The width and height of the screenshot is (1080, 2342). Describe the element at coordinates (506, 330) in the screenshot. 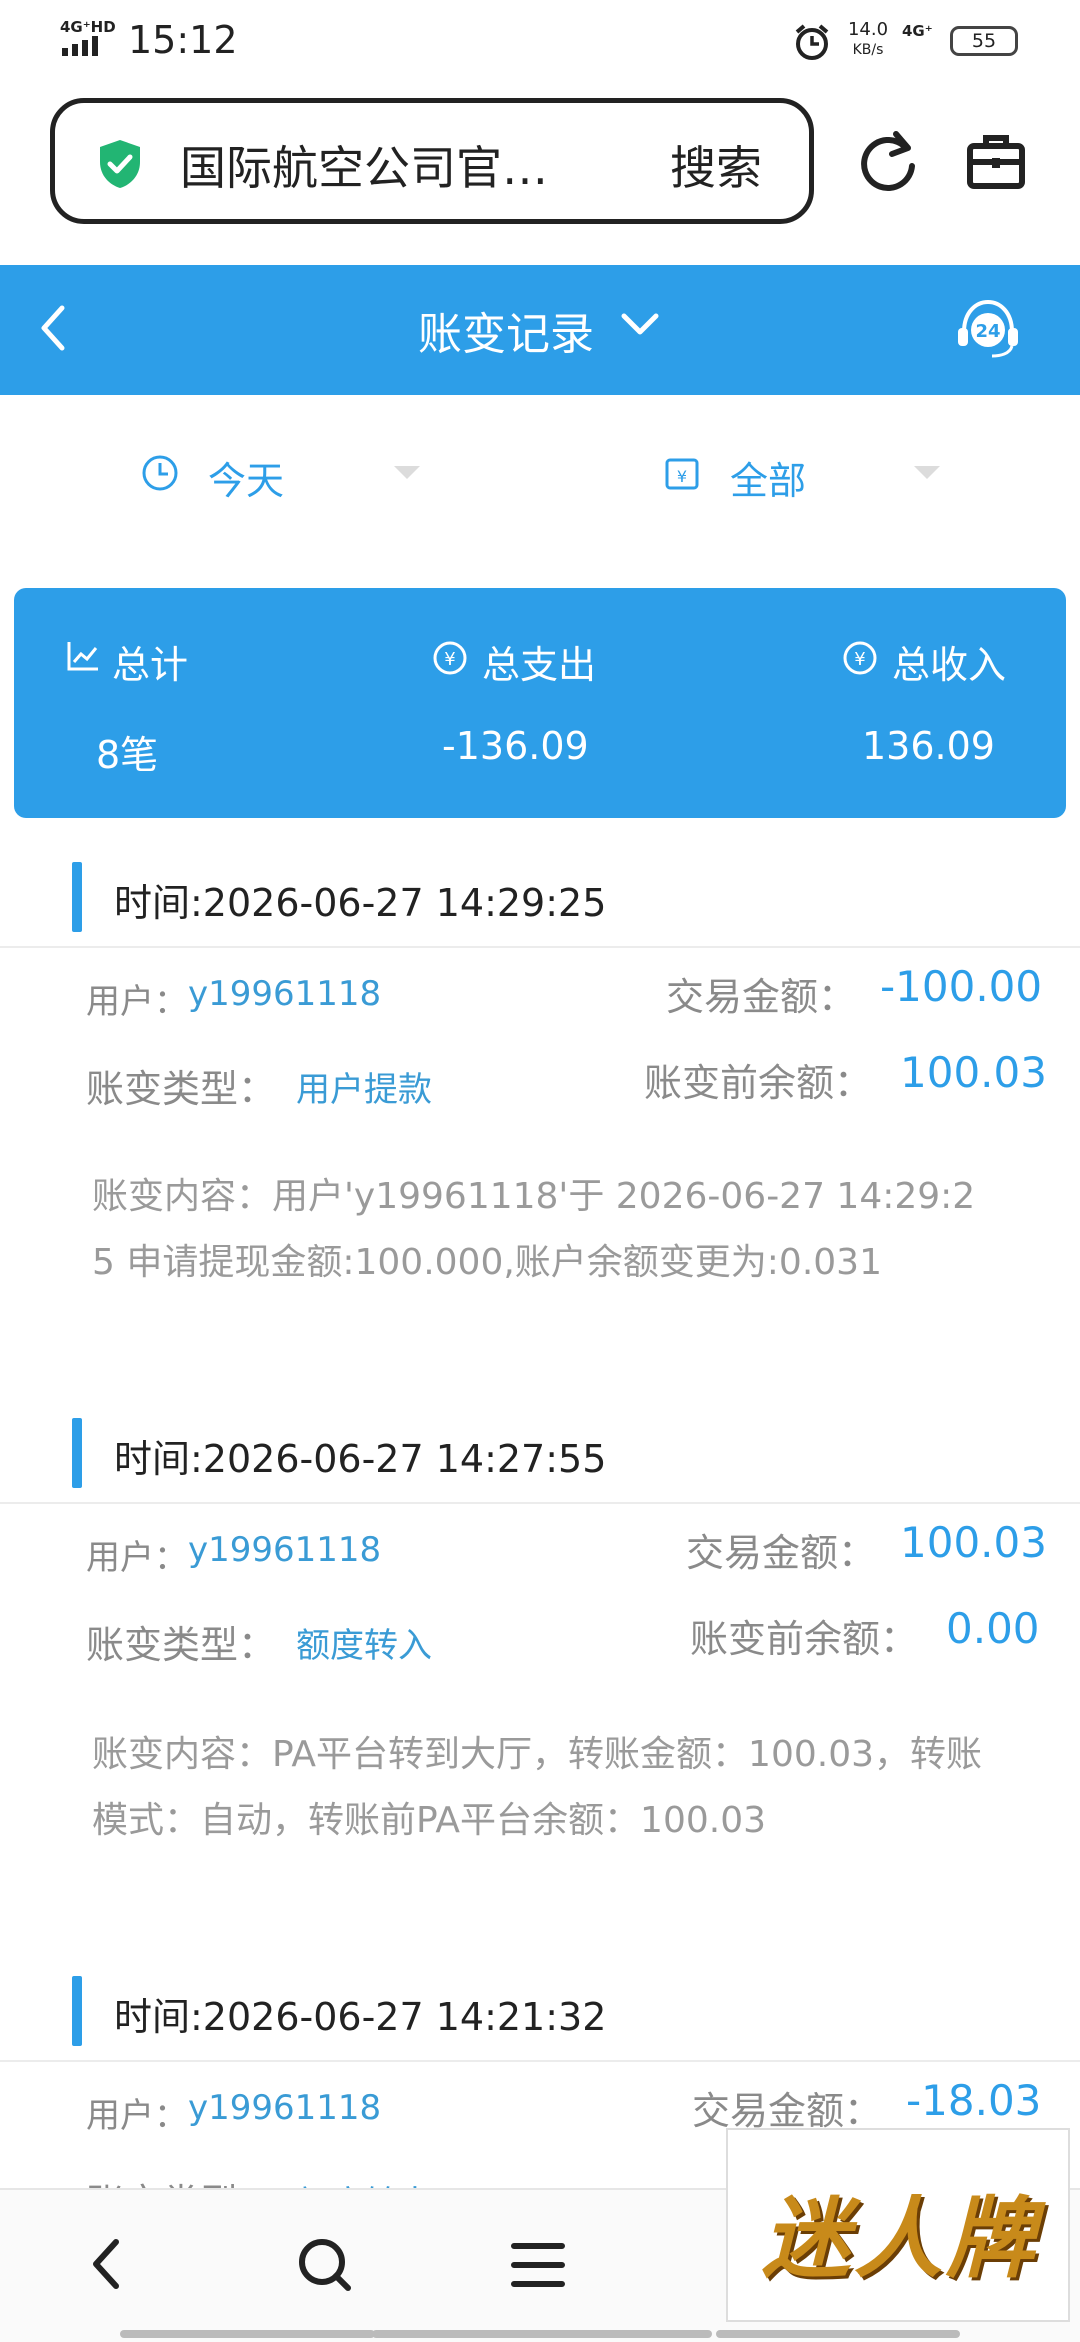

I see `page-title: 账变记录` at that location.